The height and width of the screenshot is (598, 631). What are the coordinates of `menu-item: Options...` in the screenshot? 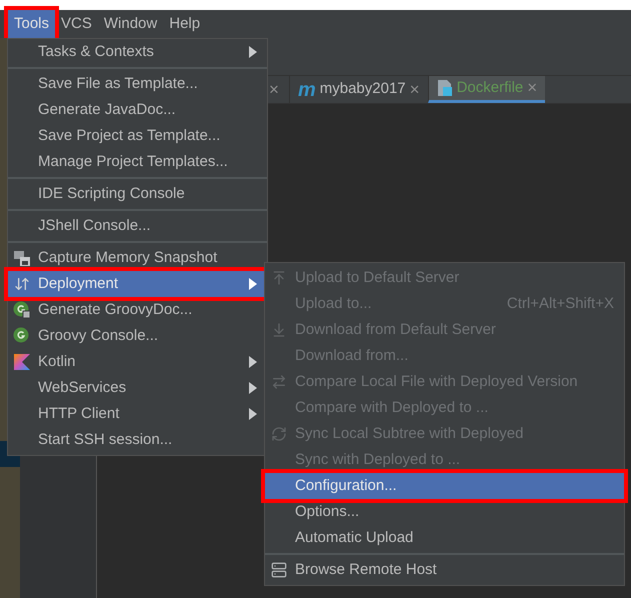 It's located at (444, 512).